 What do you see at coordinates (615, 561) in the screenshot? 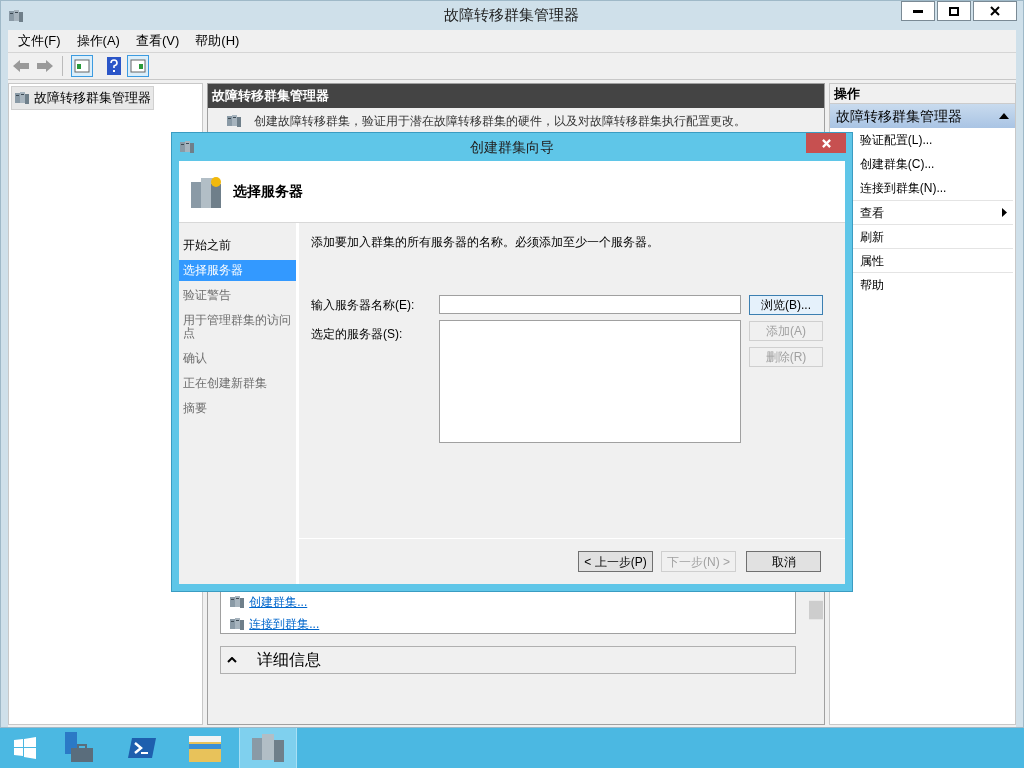
I see `dialog-button: < 上一步(P)` at bounding box center [615, 561].